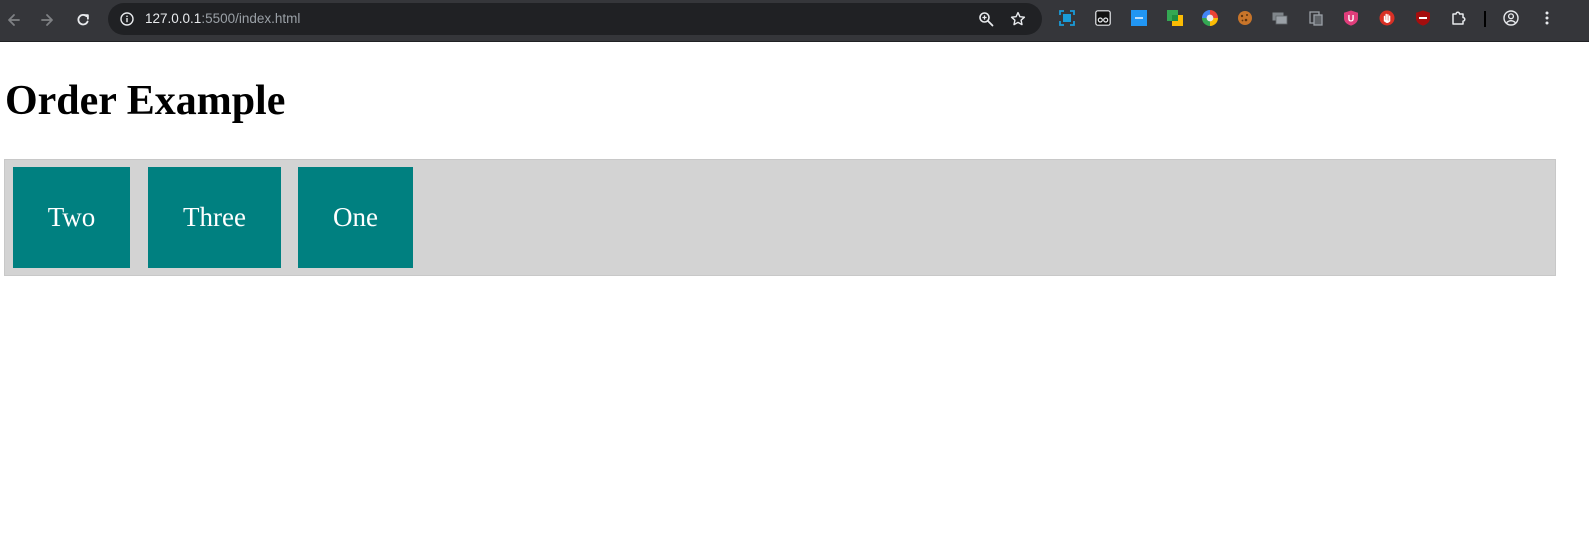 This screenshot has width=1589, height=537. I want to click on zoom-icon, so click(986, 19).